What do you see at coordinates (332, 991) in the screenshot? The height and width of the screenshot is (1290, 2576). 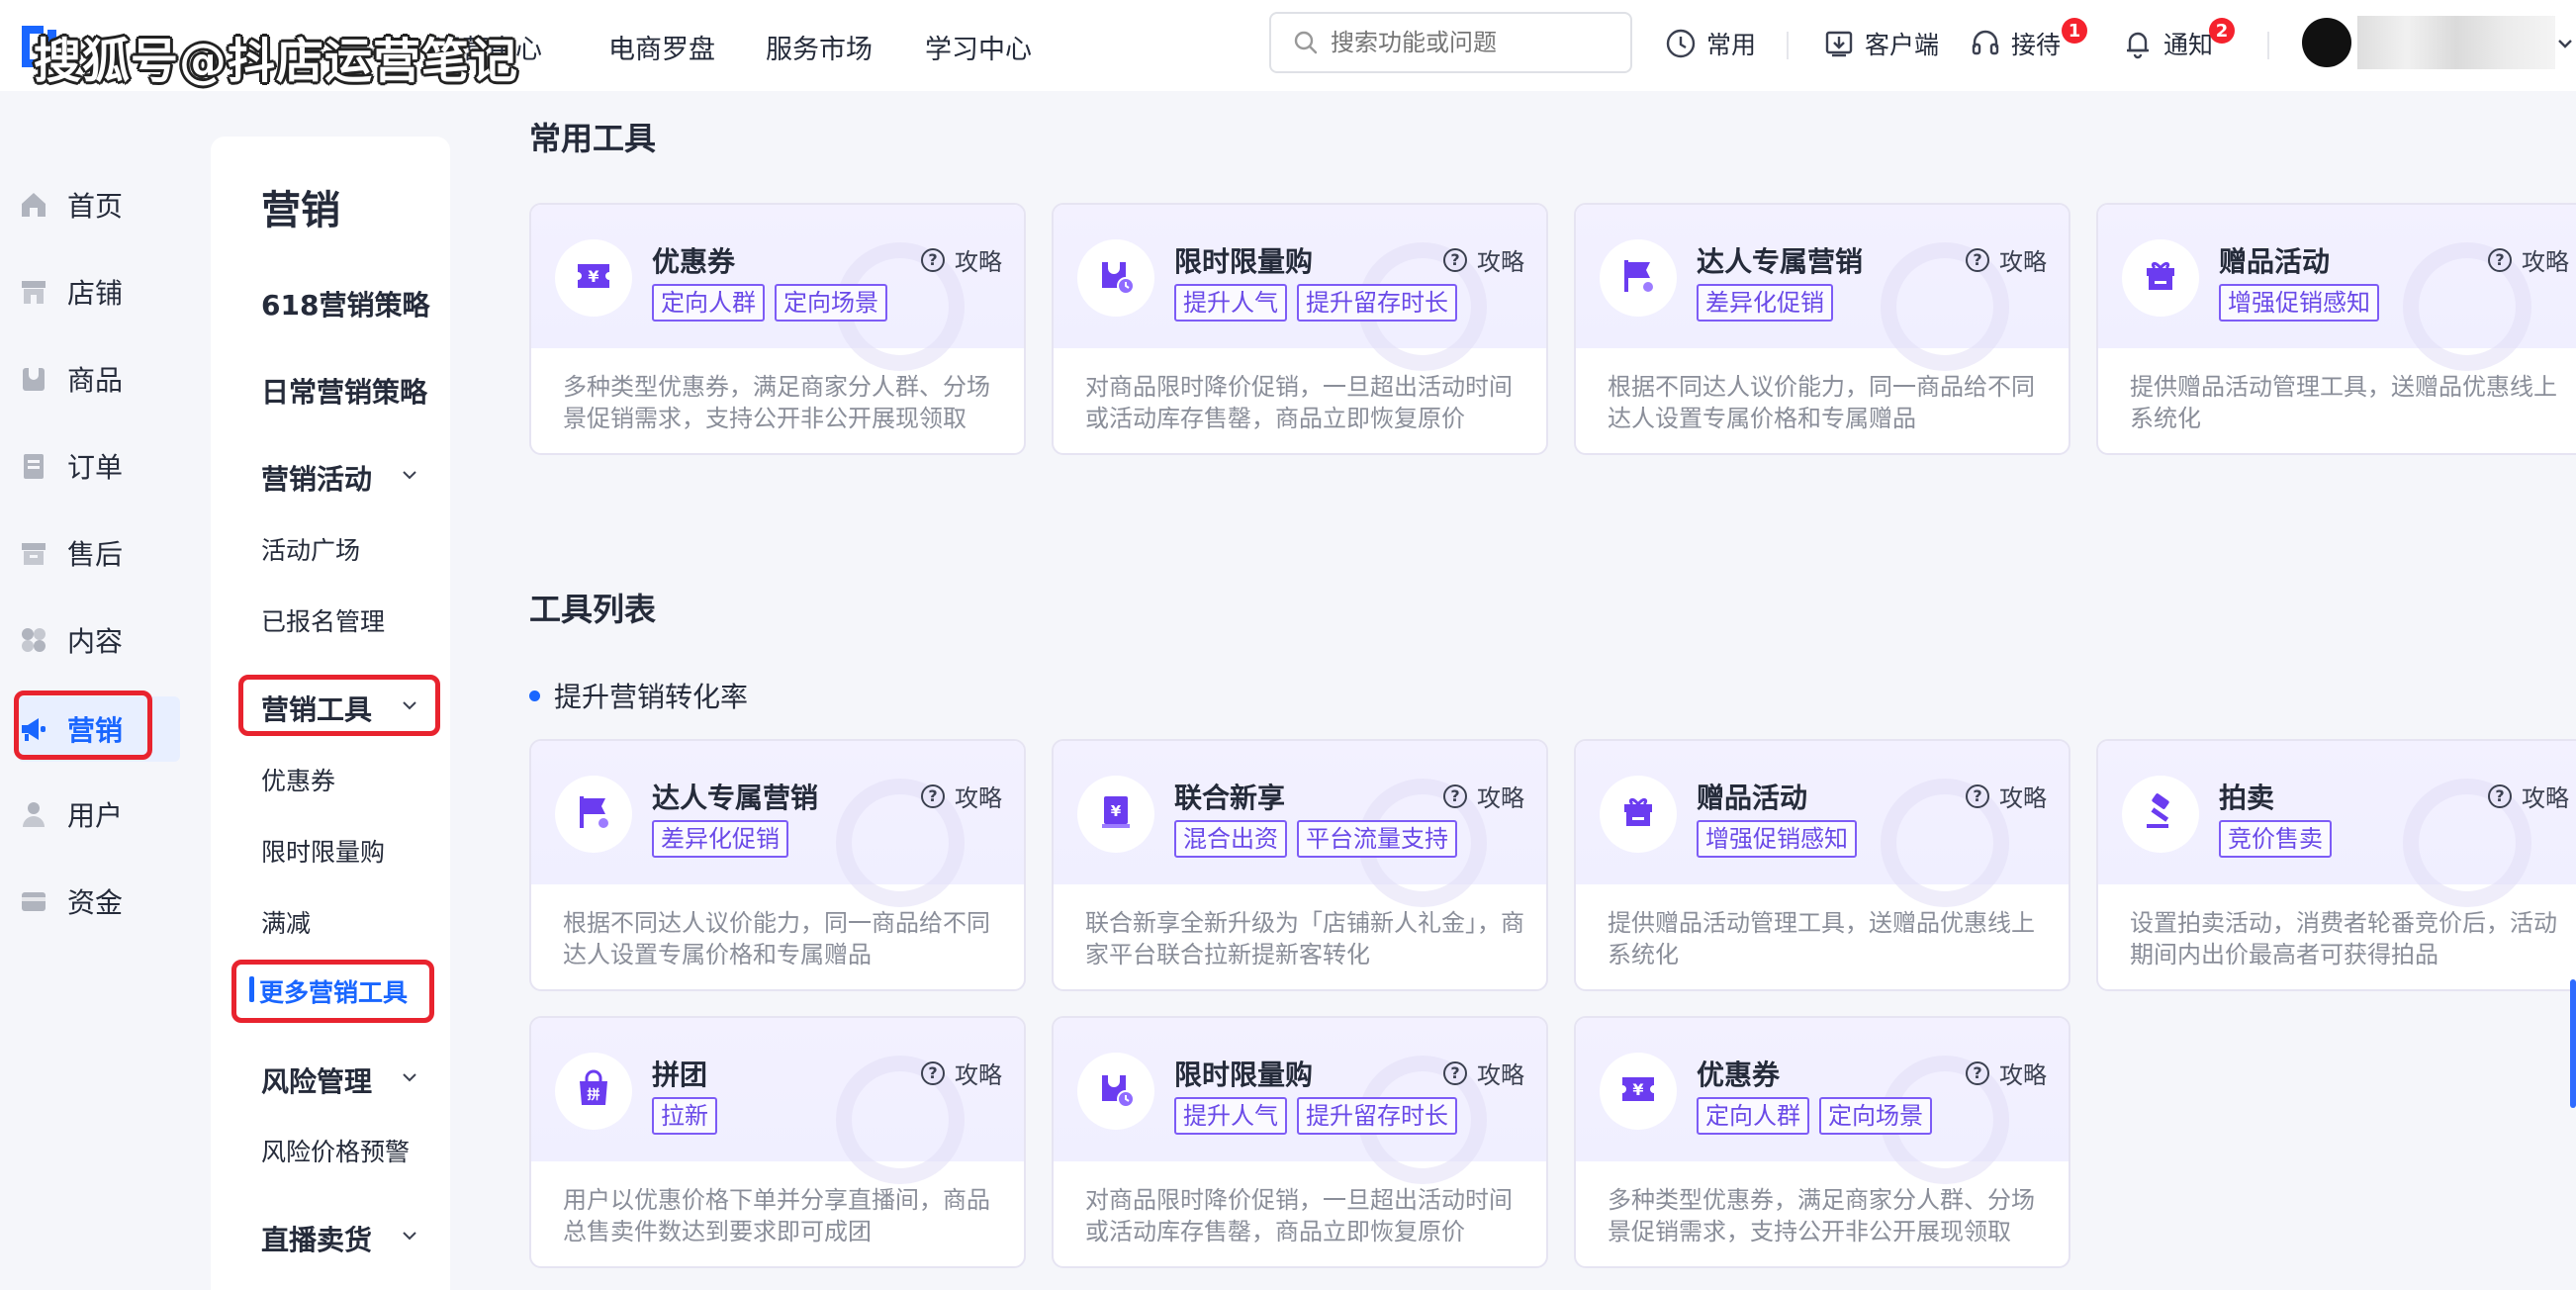 I see `highlight-box-more-tools` at bounding box center [332, 991].